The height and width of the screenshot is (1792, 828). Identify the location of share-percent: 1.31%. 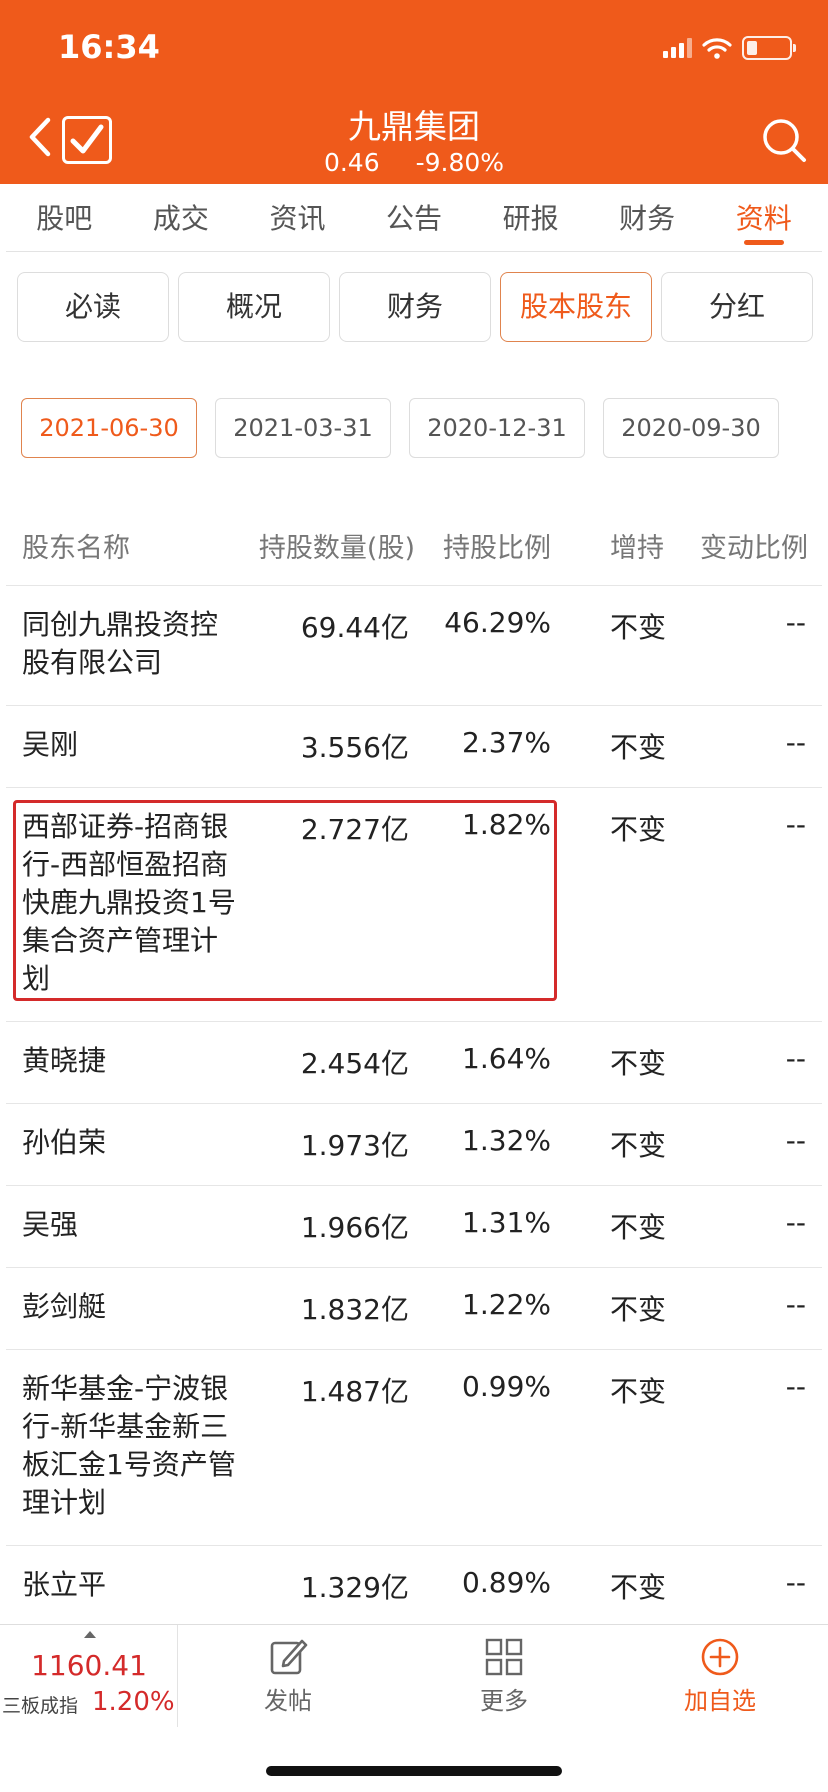
(506, 1222).